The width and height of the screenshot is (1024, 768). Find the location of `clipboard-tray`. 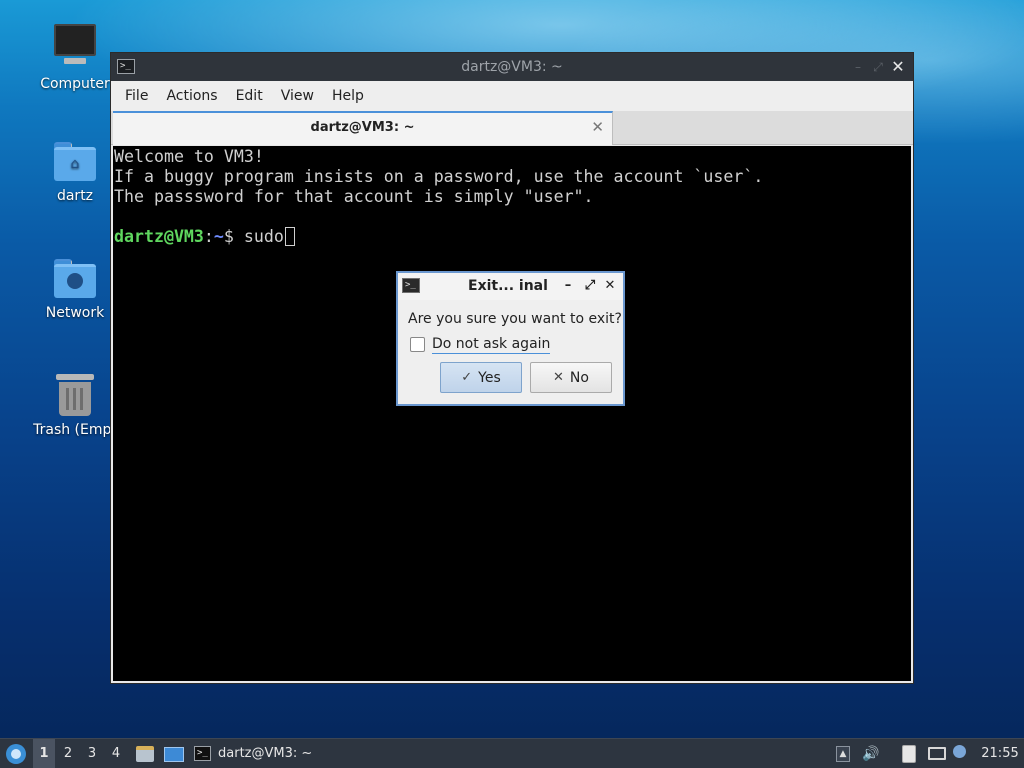

clipboard-tray is located at coordinates (909, 753).